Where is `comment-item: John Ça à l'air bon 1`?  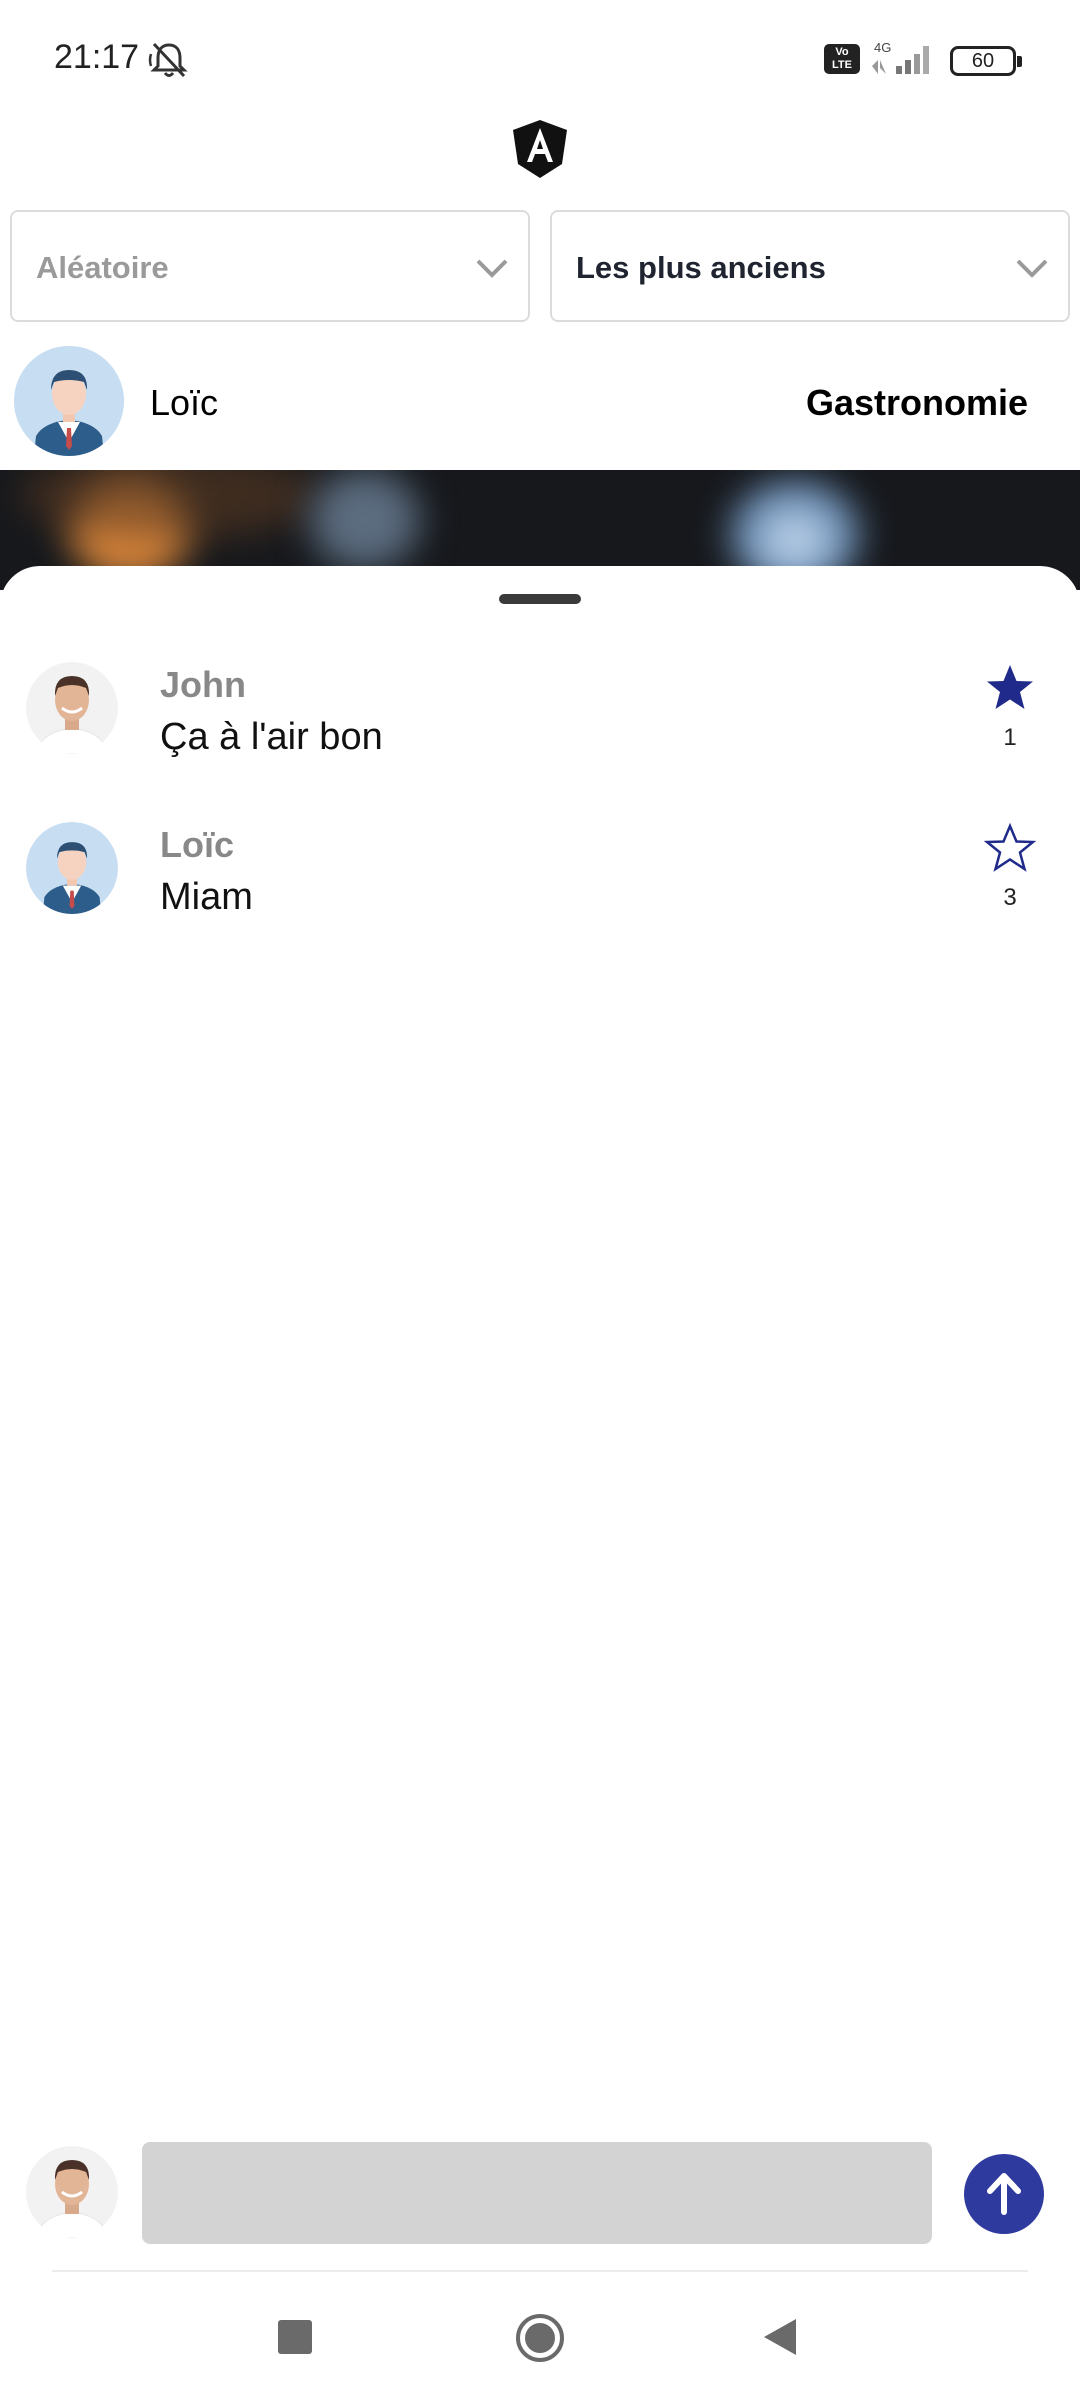
comment-item: John Ça à l'air bon 1 is located at coordinates (540, 737).